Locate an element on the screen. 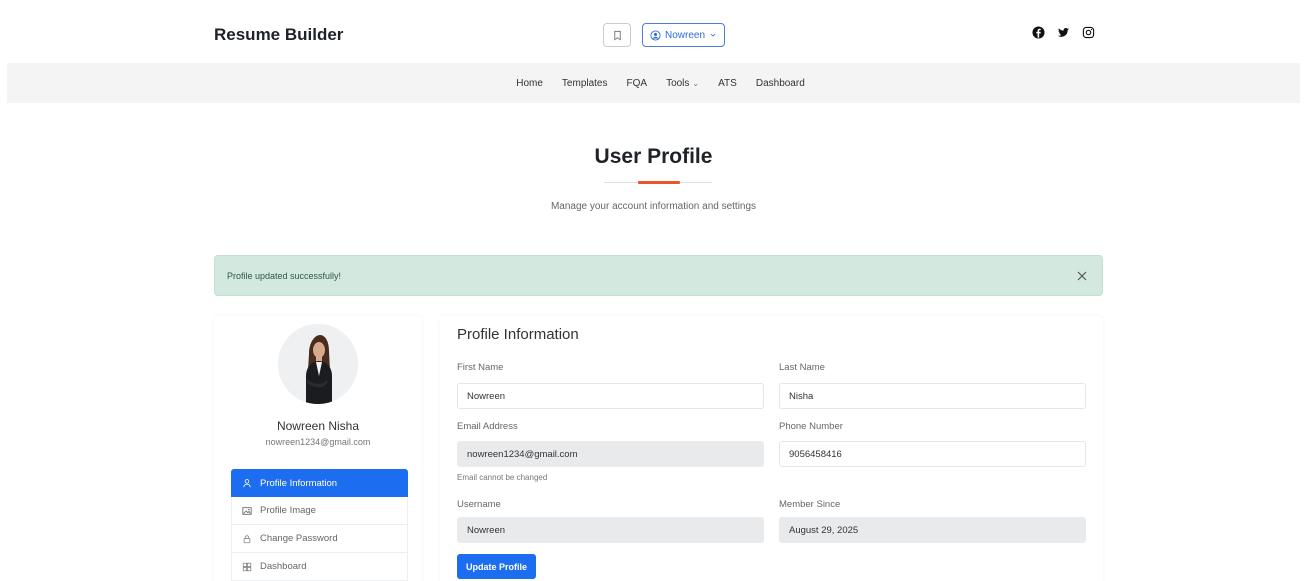 The height and width of the screenshot is (581, 1307). nav-item-templates: Templates is located at coordinates (585, 83).